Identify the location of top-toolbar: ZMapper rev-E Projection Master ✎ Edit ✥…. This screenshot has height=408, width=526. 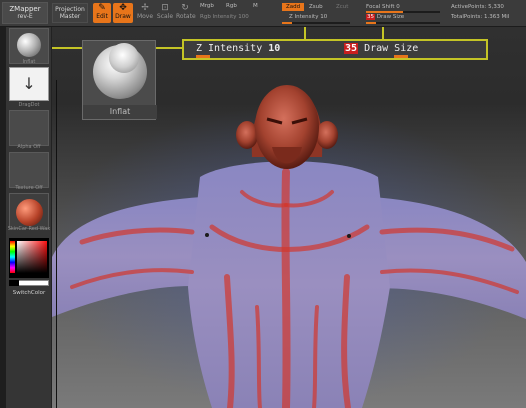
(263, 13).